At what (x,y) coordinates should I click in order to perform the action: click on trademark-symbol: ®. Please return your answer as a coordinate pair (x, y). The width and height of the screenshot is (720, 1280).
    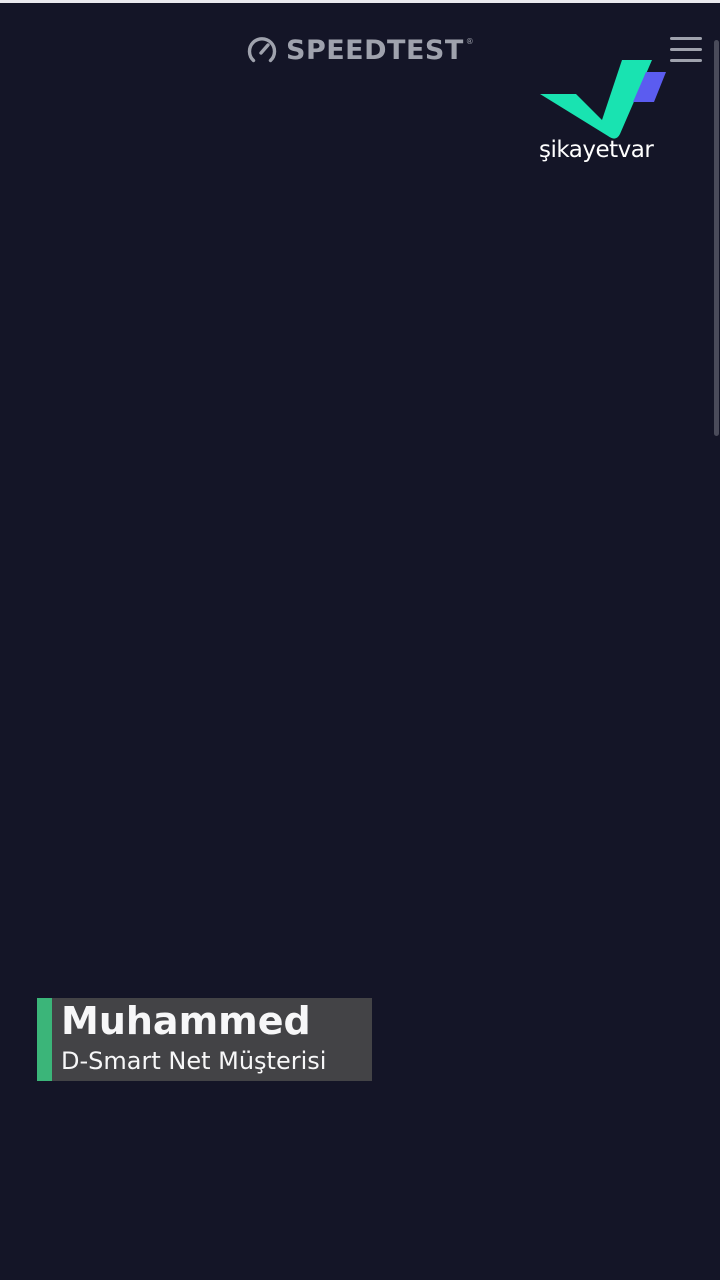
    Looking at the image, I should click on (469, 41).